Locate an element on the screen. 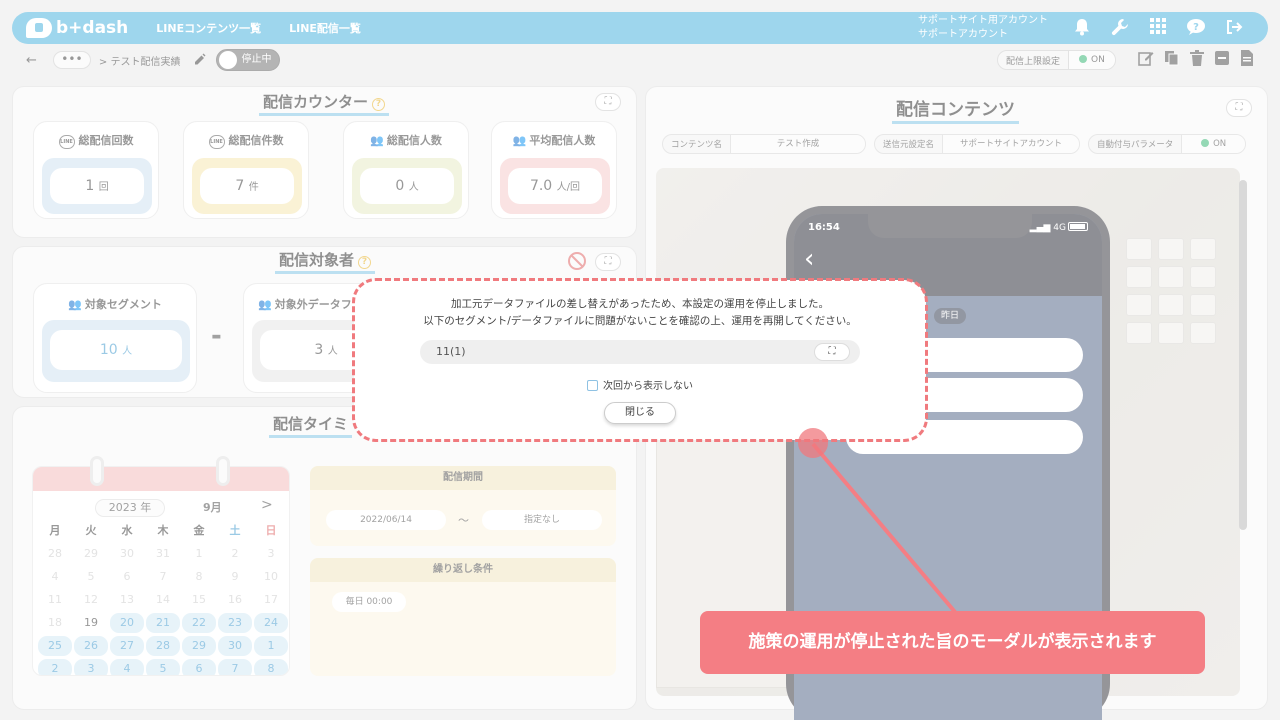  modal-highlight-border is located at coordinates (640, 360).